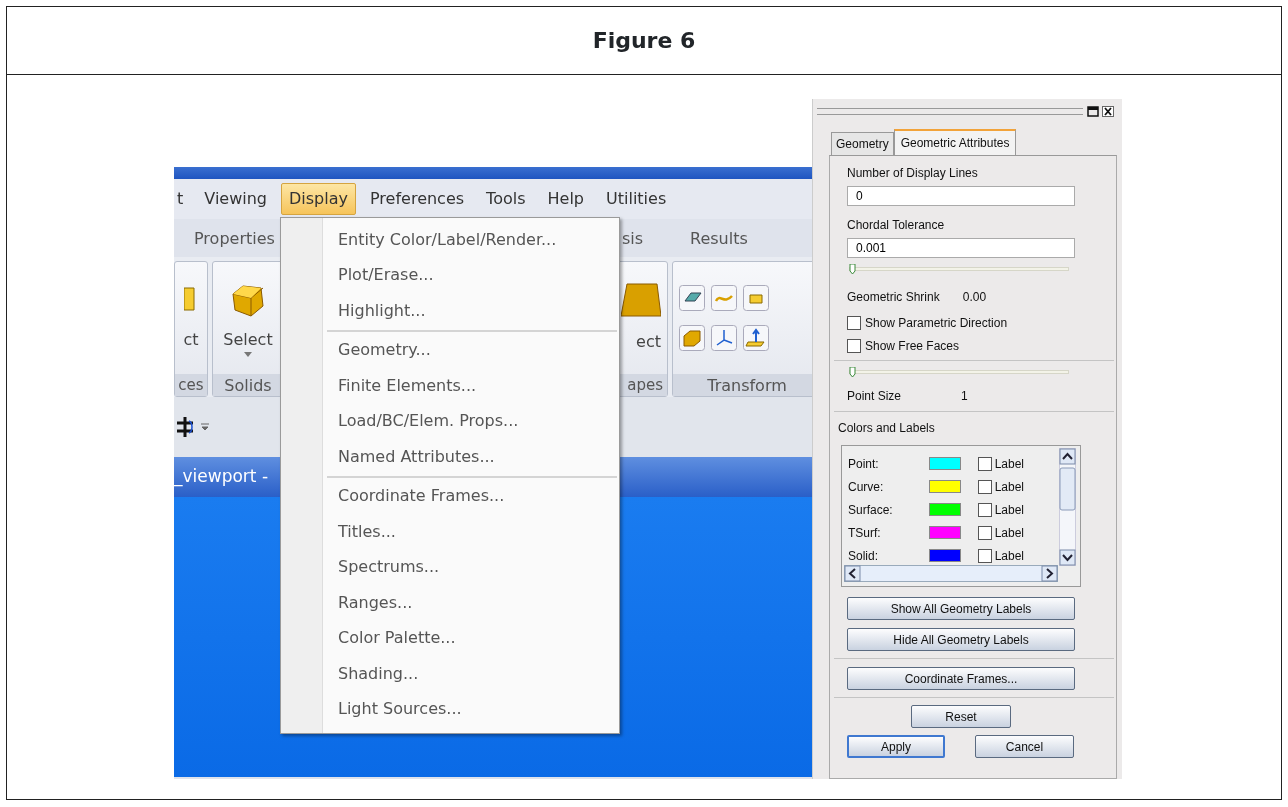 This screenshot has width=1288, height=807. What do you see at coordinates (870, 510) in the screenshot?
I see `color-name: Surface:` at bounding box center [870, 510].